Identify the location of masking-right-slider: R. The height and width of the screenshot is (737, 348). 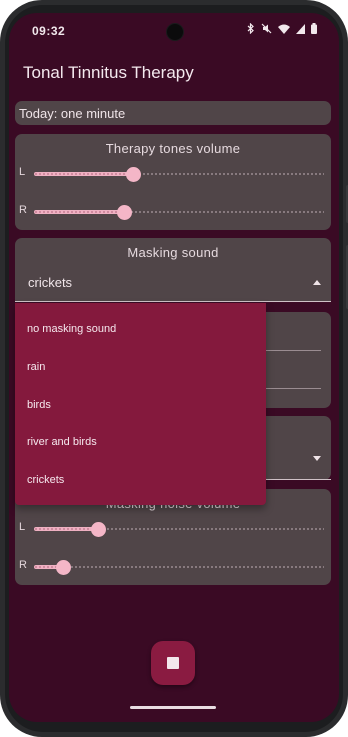
(173, 567).